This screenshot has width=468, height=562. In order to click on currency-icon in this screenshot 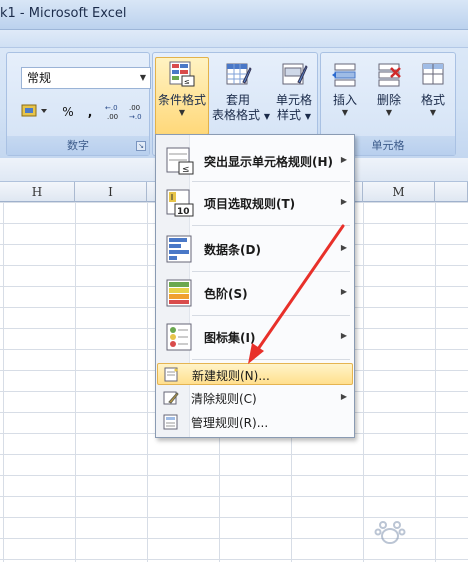, I will do `click(34, 110)`.